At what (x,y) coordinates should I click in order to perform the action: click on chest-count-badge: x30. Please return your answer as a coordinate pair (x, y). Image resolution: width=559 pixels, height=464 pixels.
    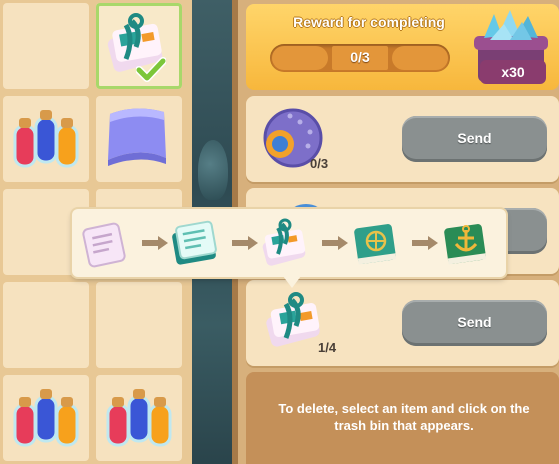
    Looking at the image, I should click on (513, 72).